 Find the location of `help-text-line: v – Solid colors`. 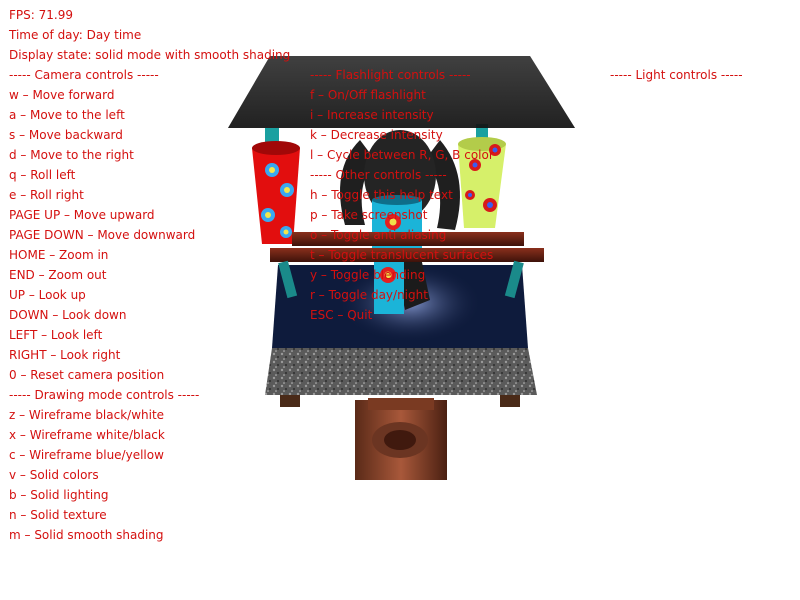

help-text-line: v – Solid colors is located at coordinates (54, 475).